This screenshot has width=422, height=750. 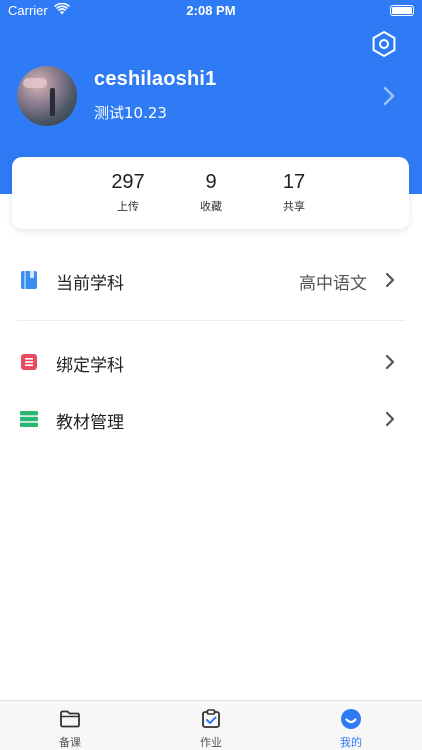 I want to click on stat-shared: 17 共享, so click(x=294, y=192).